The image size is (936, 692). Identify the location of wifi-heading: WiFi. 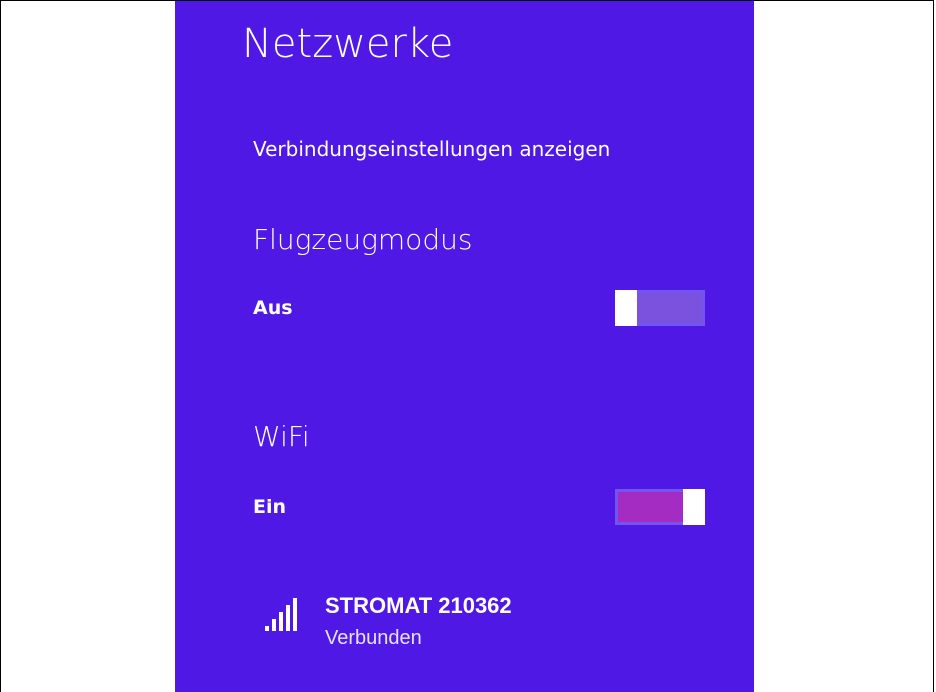
(281, 436).